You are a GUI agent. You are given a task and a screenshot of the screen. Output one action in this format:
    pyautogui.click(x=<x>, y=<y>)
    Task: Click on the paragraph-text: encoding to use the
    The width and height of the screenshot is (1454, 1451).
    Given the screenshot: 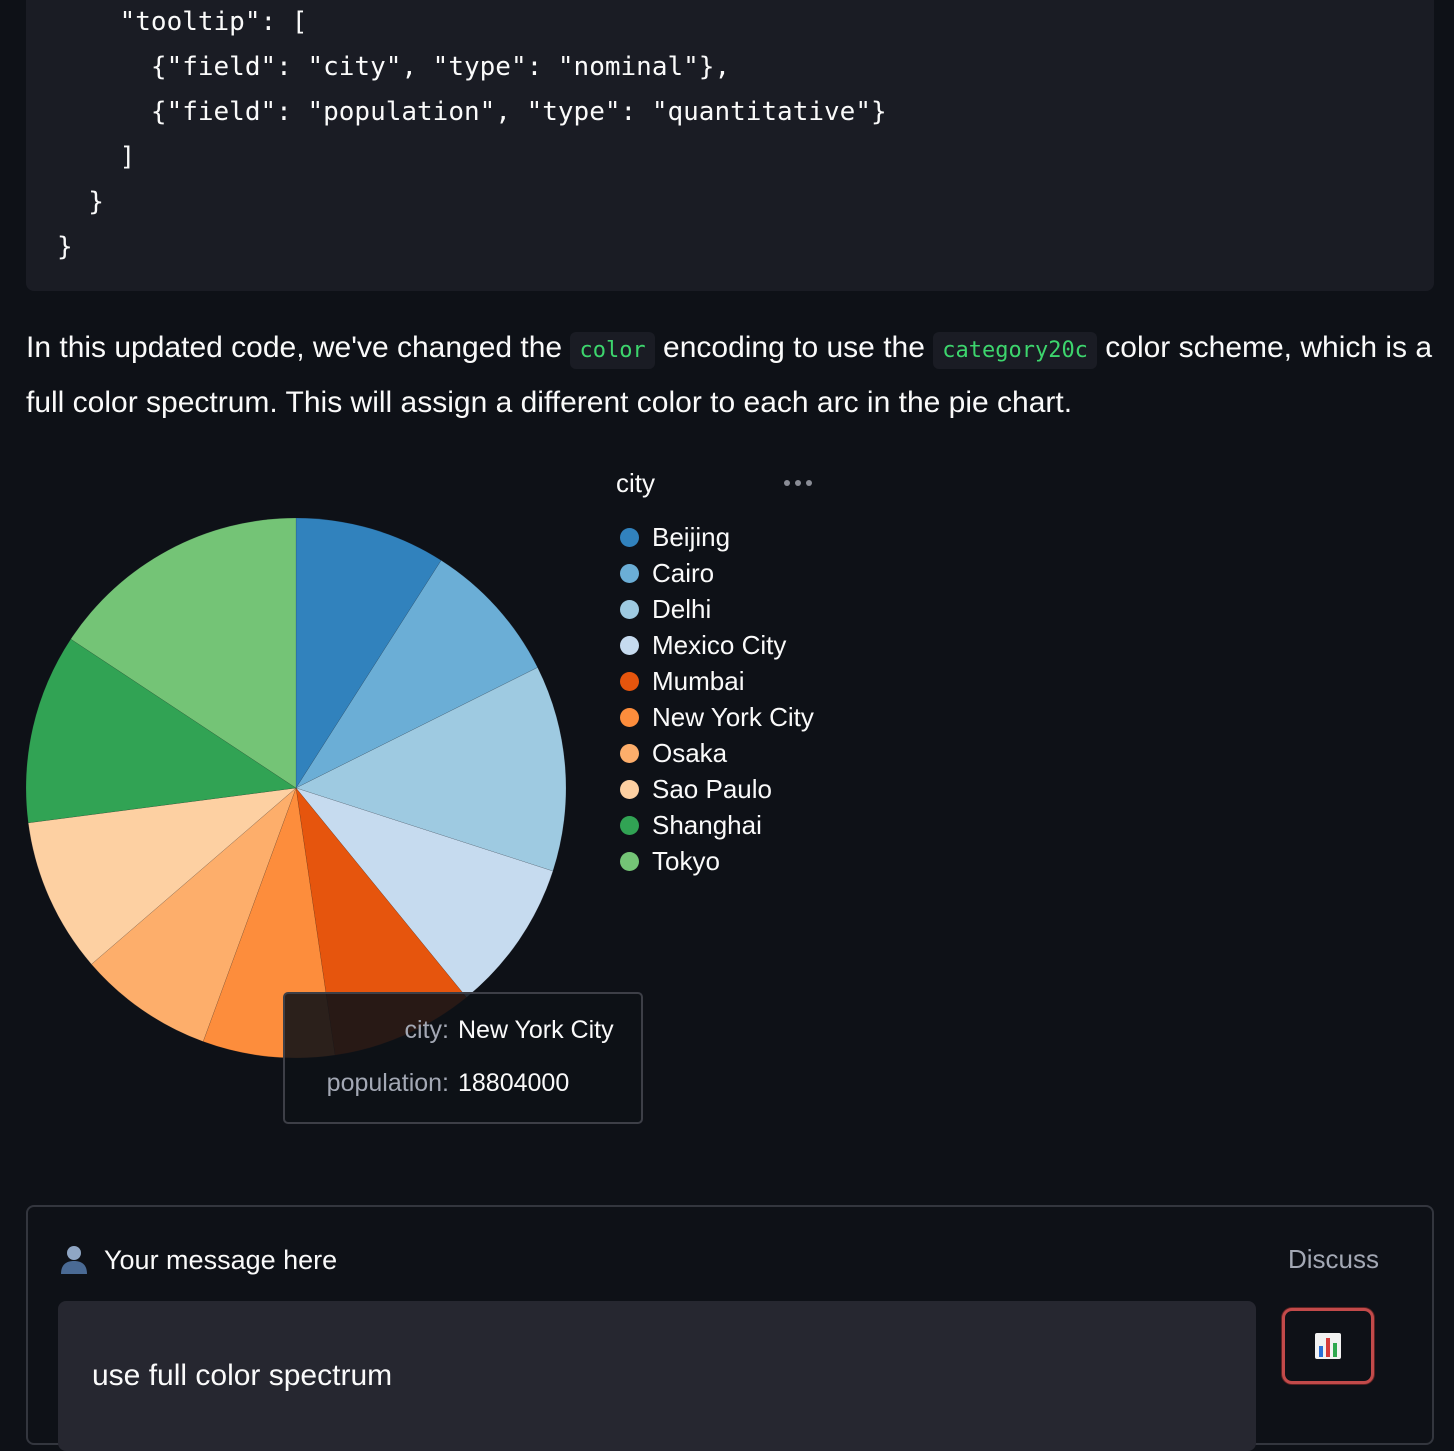 What is the action you would take?
    pyautogui.click(x=794, y=347)
    